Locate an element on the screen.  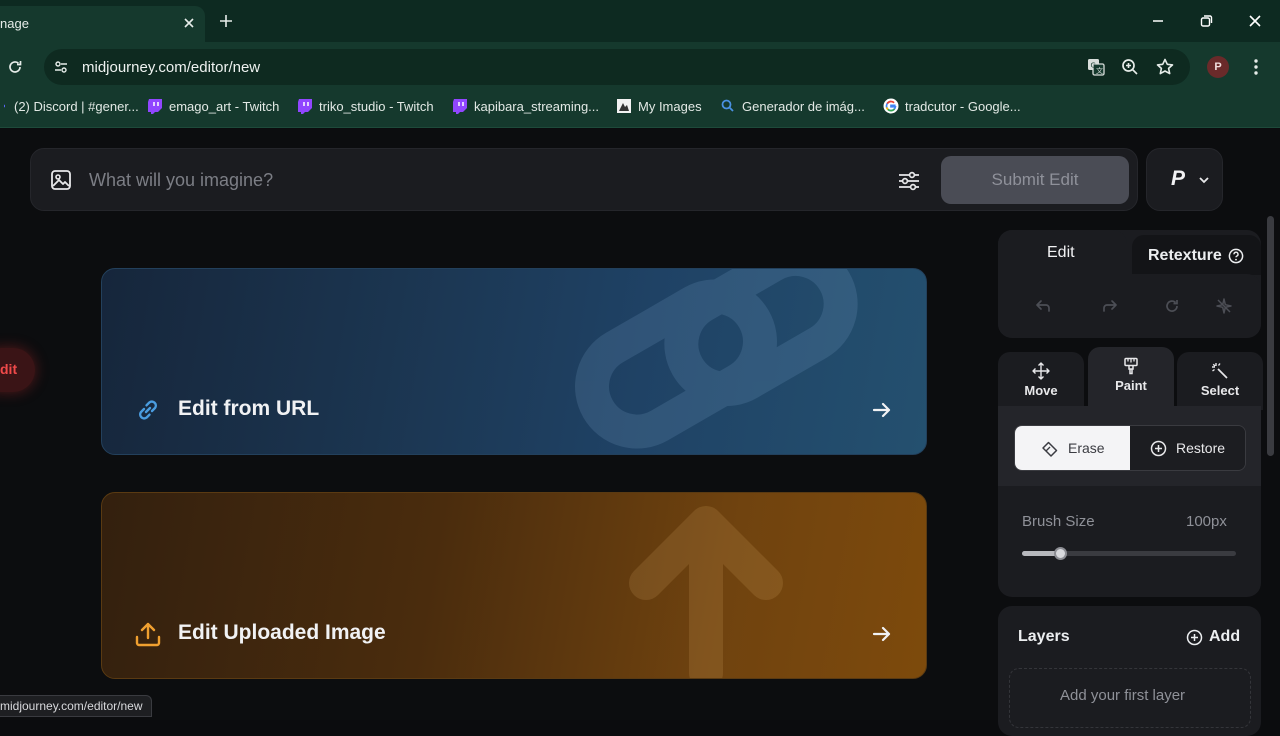
page-scrollbar is located at coordinates (1270, 336).